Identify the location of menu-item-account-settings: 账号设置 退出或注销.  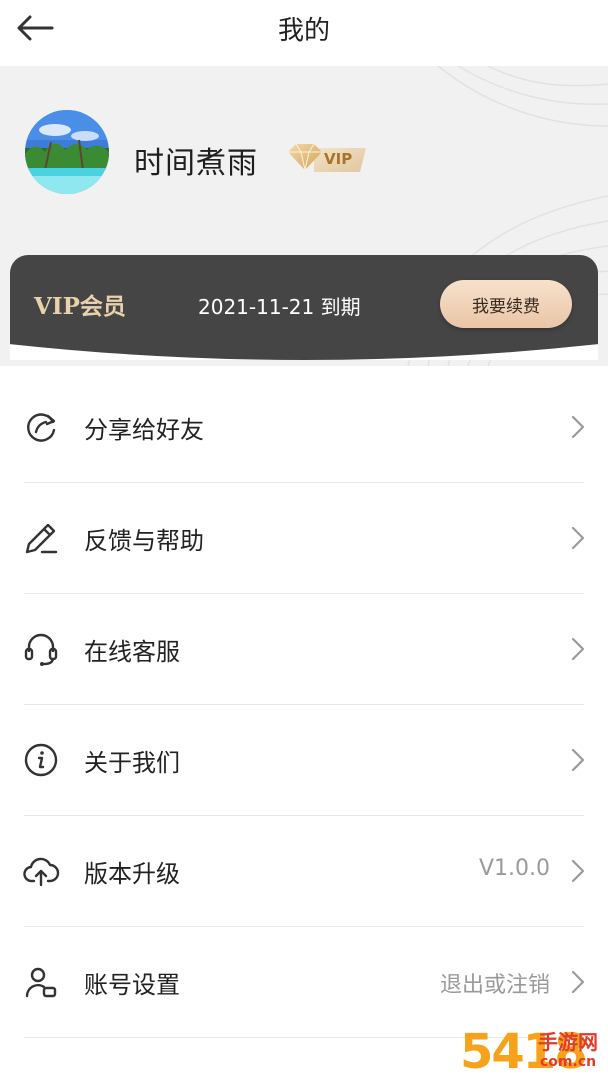
(304, 982).